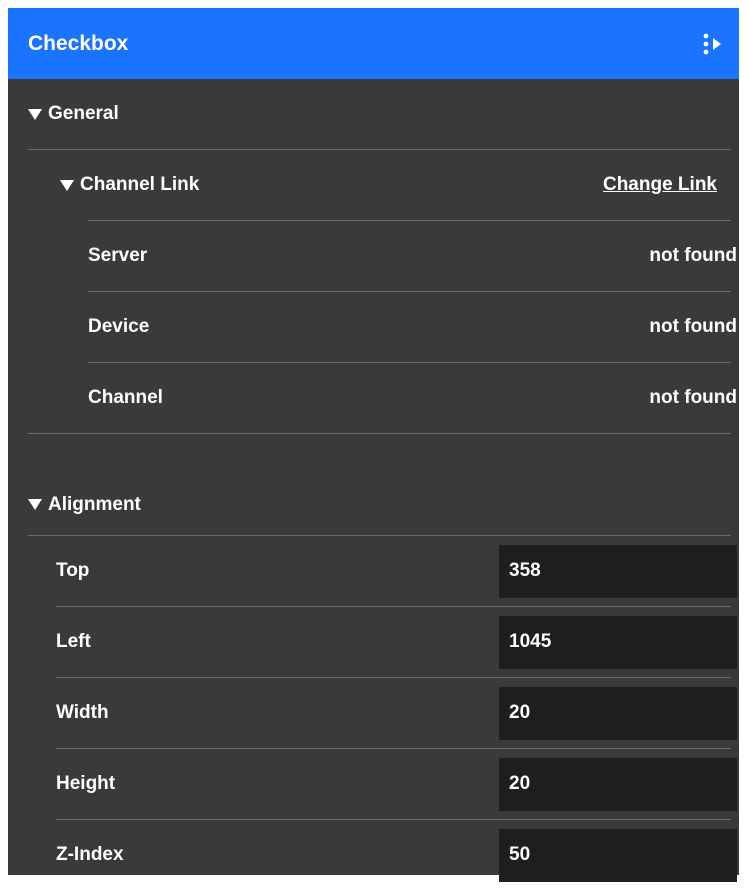 This screenshot has width=747, height=890. Describe the element at coordinates (713, 44) in the screenshot. I see `more-options-icon` at that location.